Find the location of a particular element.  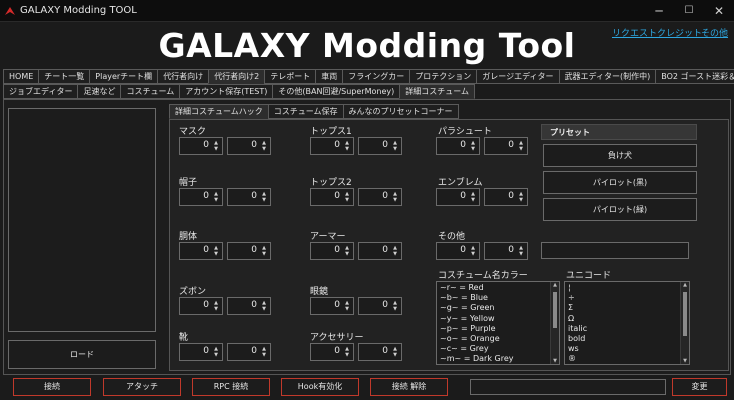

accessory-value-1-spinner: 0 ▲ ▼ is located at coordinates (332, 352).